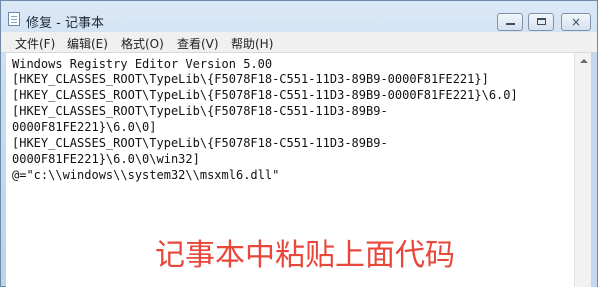 Image resolution: width=598 pixels, height=287 pixels. I want to click on menu-edit: 编辑(E), so click(87, 43).